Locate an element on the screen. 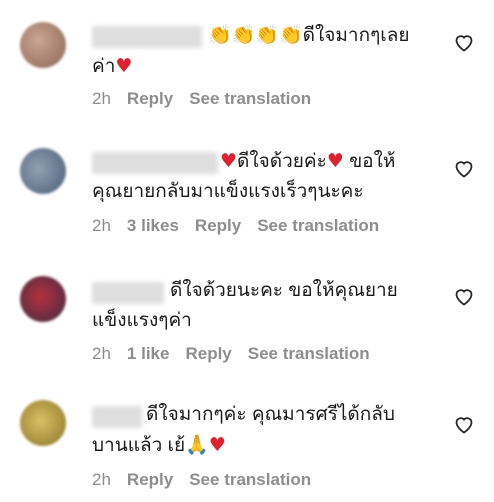 The image size is (494, 502). comment-text: 👏👏👏👏ดีใจมากๆเลย ค่า♥ is located at coordinates (251, 50).